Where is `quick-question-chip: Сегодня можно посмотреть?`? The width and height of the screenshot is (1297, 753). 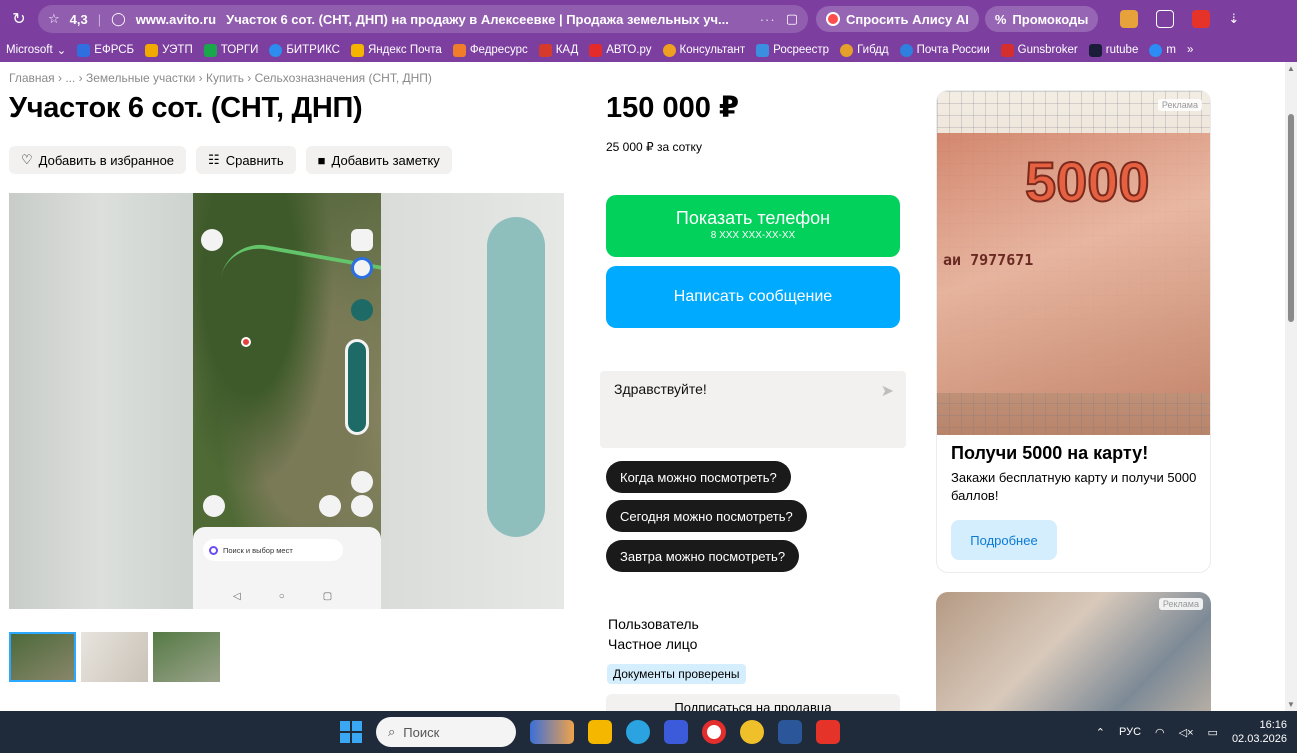 quick-question-chip: Сегодня можно посмотреть? is located at coordinates (706, 516).